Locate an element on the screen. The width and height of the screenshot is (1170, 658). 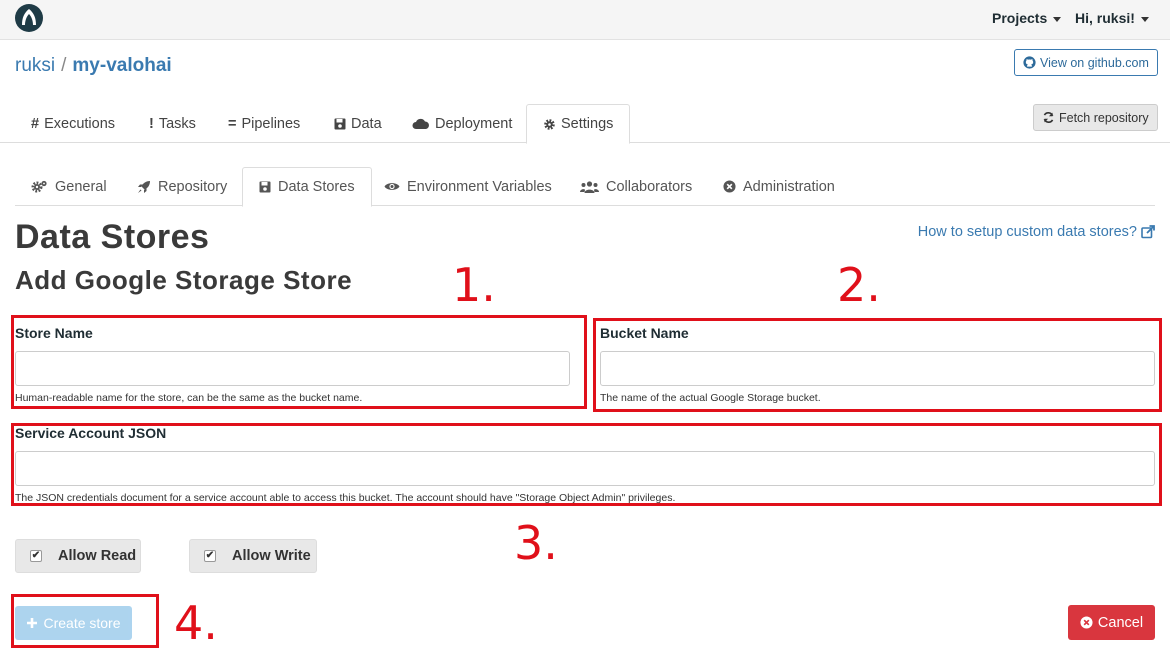
hash-icon: # is located at coordinates (35, 123).